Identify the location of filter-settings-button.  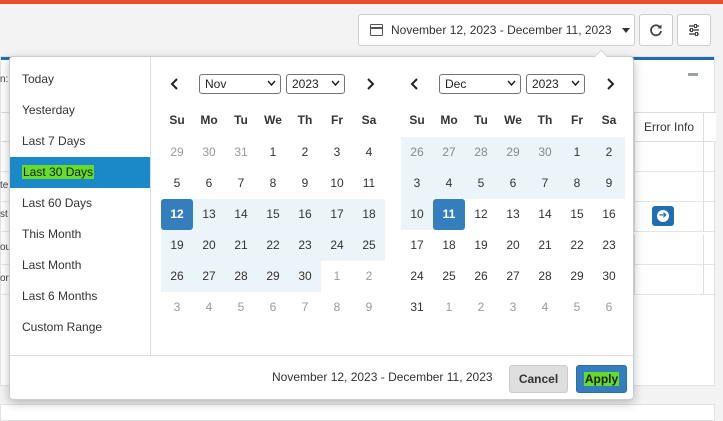
(694, 30).